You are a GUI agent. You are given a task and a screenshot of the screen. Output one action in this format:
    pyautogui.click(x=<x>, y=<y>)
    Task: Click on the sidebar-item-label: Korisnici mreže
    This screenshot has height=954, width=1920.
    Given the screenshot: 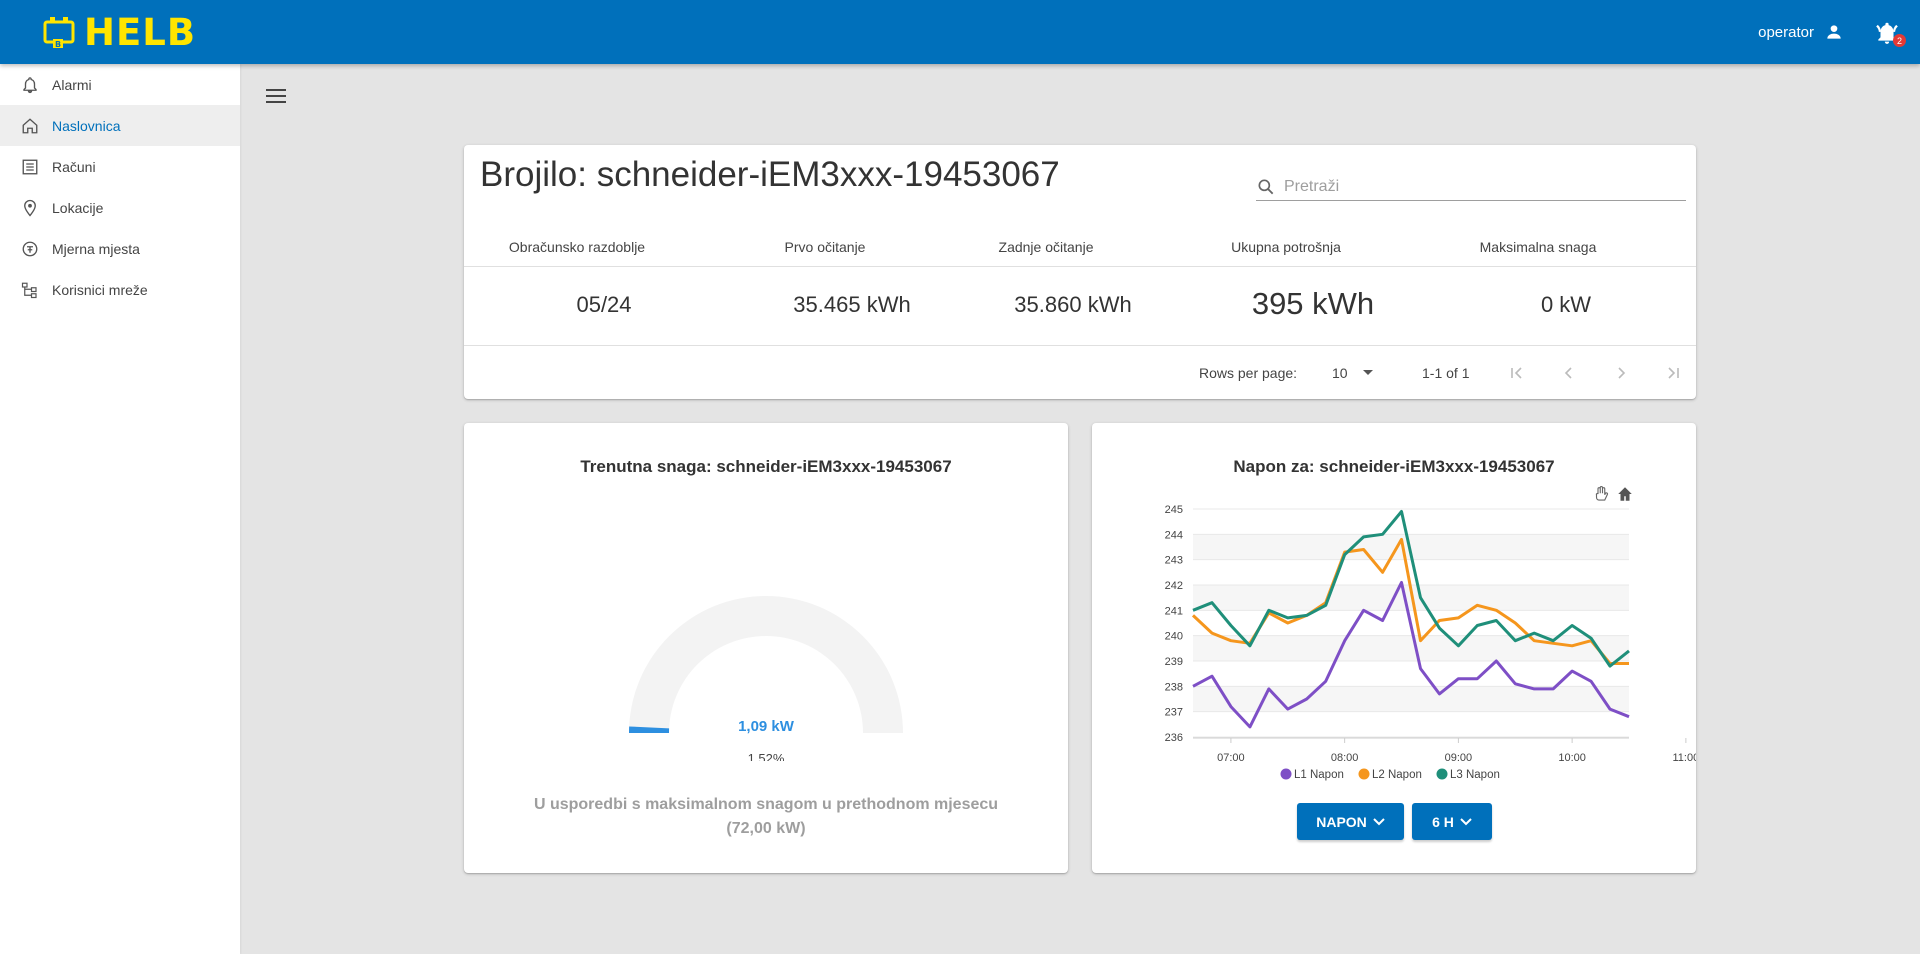 What is the action you would take?
    pyautogui.click(x=100, y=289)
    